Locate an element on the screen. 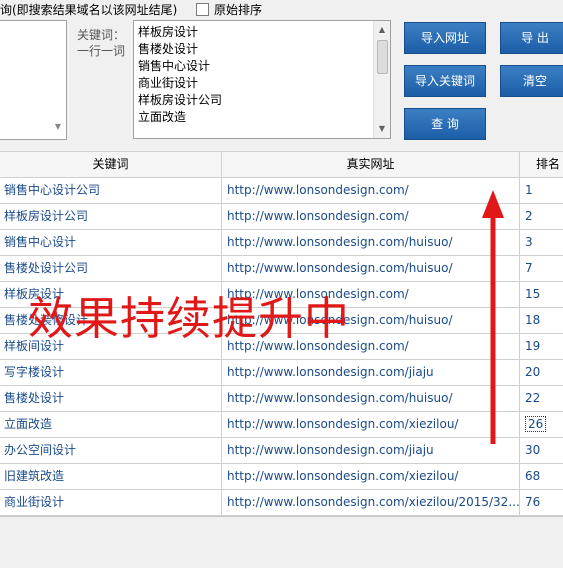  keyword-line: 立面改造 is located at coordinates (162, 117).